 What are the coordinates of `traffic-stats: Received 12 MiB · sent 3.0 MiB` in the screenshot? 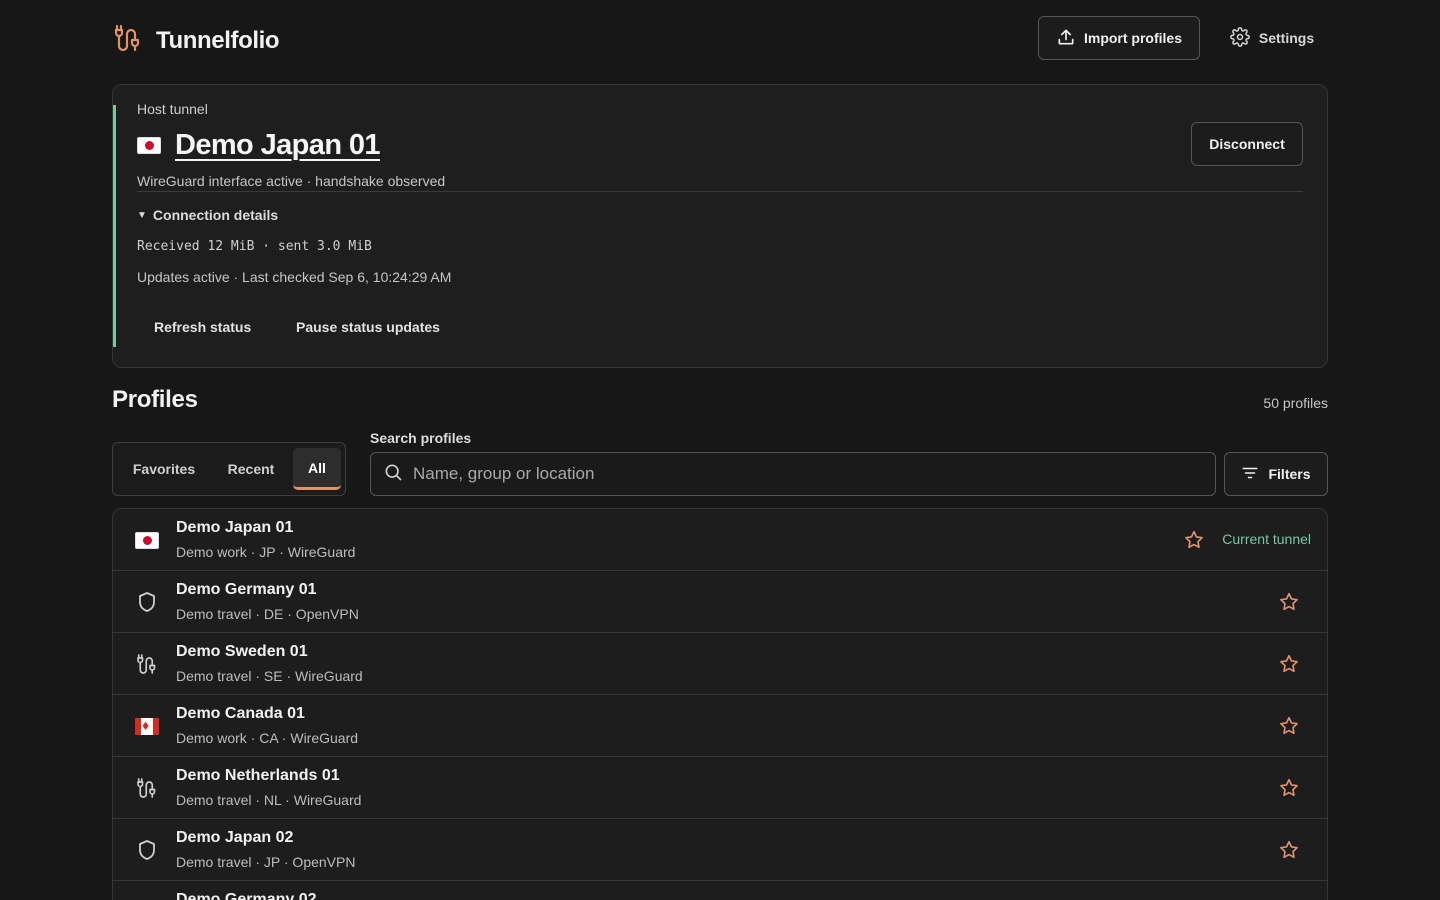 It's located at (254, 246).